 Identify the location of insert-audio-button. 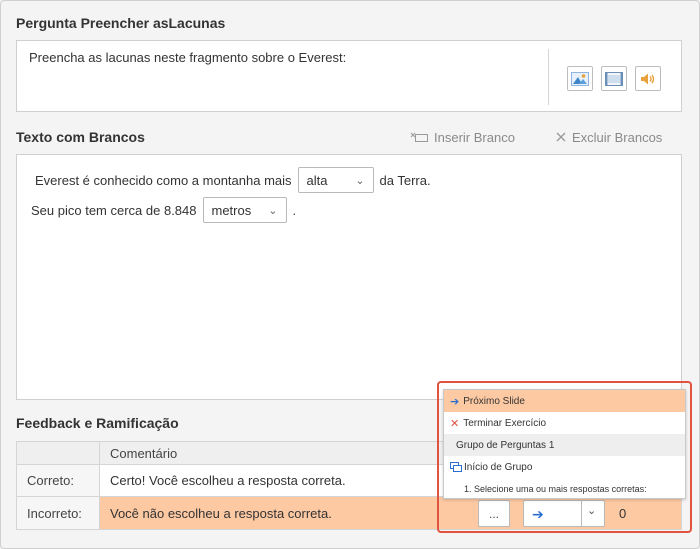
(648, 78).